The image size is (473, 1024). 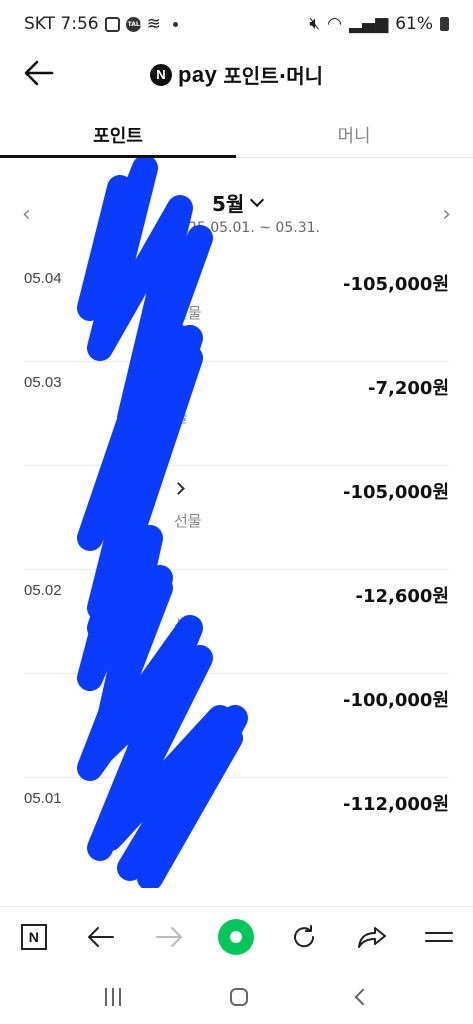 What do you see at coordinates (354, 133) in the screenshot?
I see `tab-money: 머니` at bounding box center [354, 133].